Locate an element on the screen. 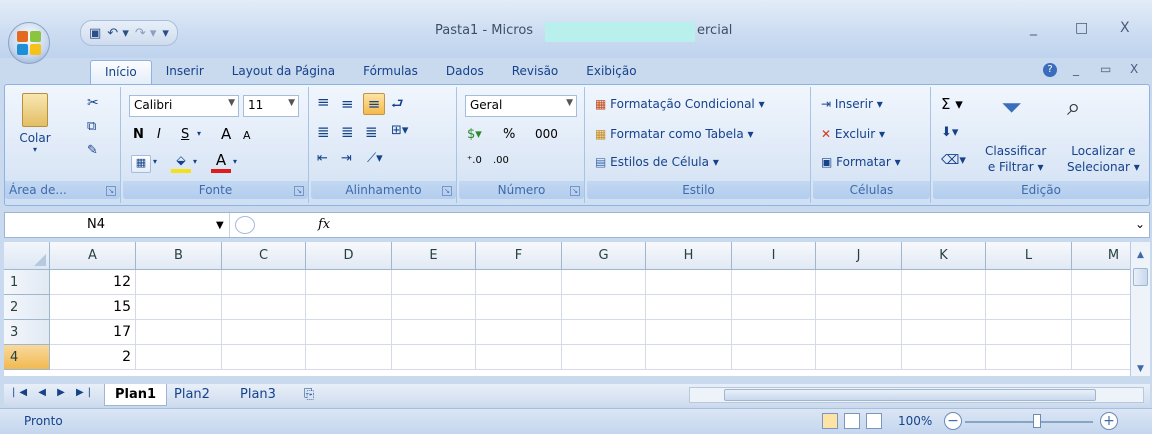 Image resolution: width=1152 pixels, height=434 pixels. align-top-icon: ≡ is located at coordinates (323, 102).